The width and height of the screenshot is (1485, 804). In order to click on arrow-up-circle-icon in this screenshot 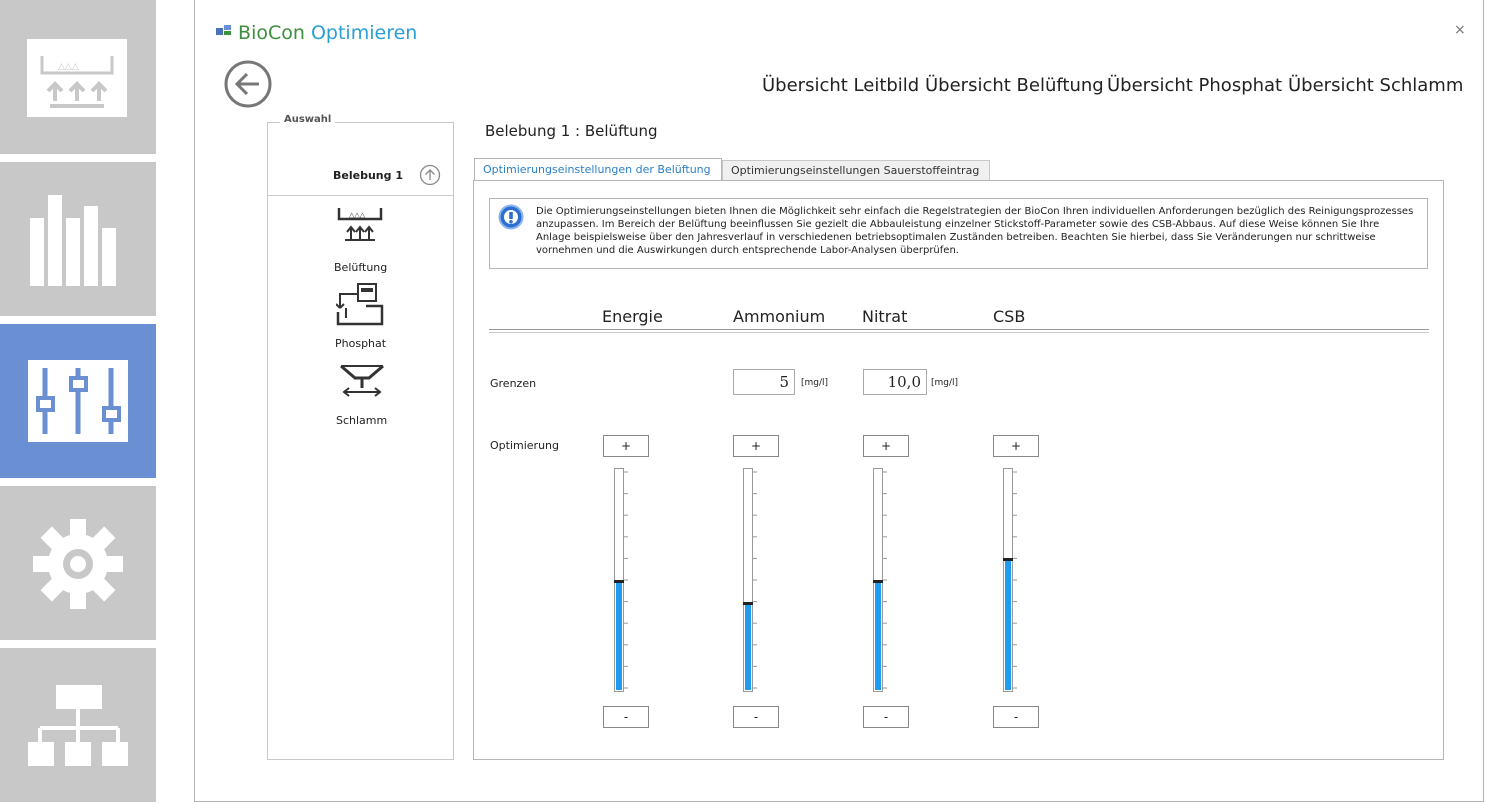, I will do `click(430, 175)`.